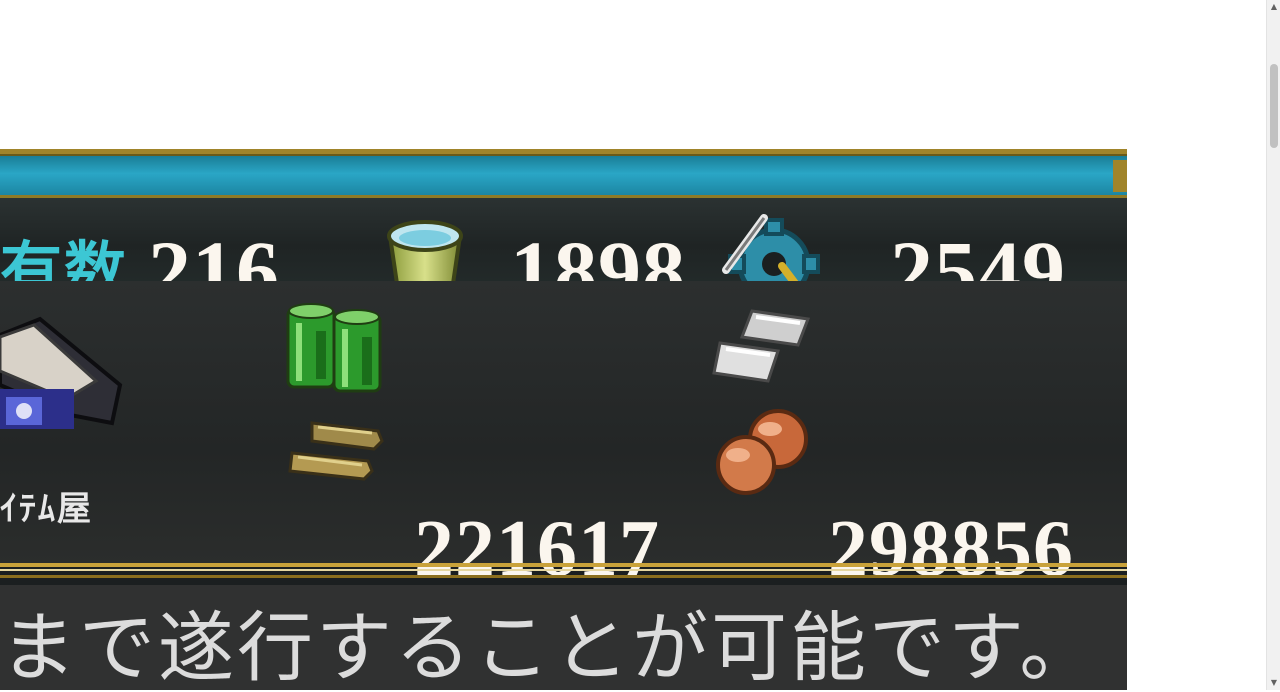 This screenshot has width=1280, height=692. I want to click on scroll-down-icon: ▼, so click(1273, 683).